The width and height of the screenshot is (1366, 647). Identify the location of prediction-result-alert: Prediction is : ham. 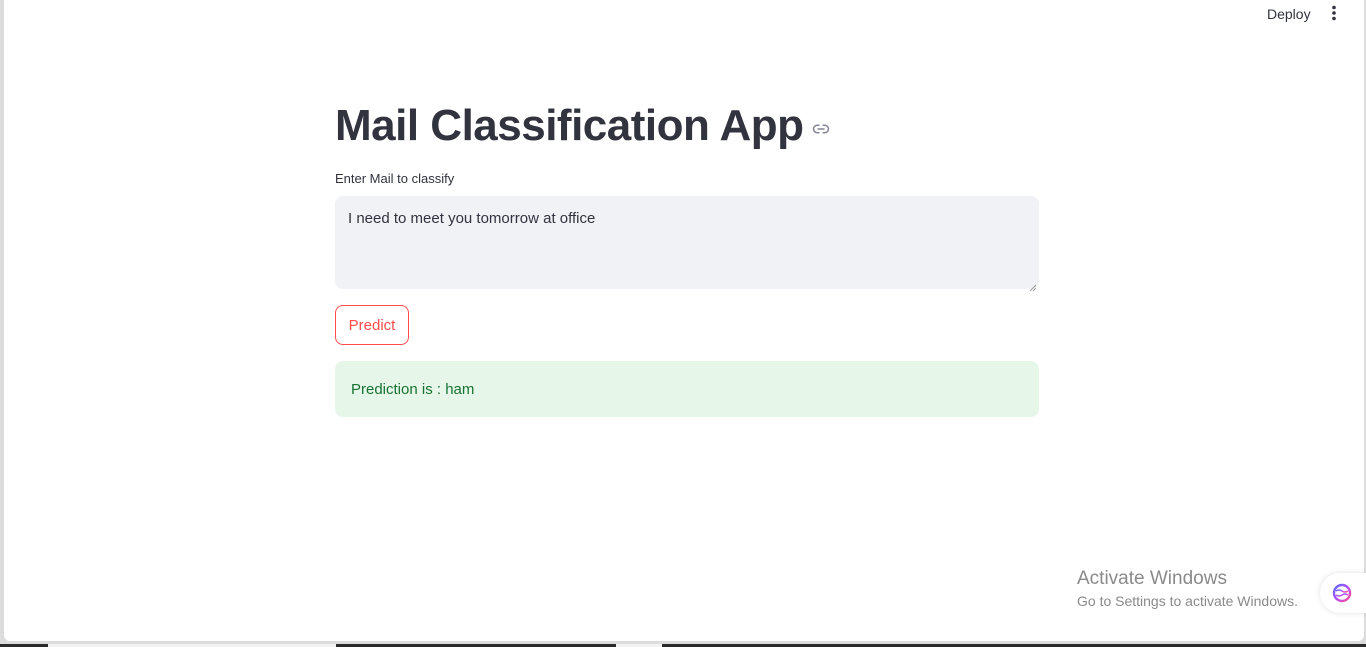
(687, 389).